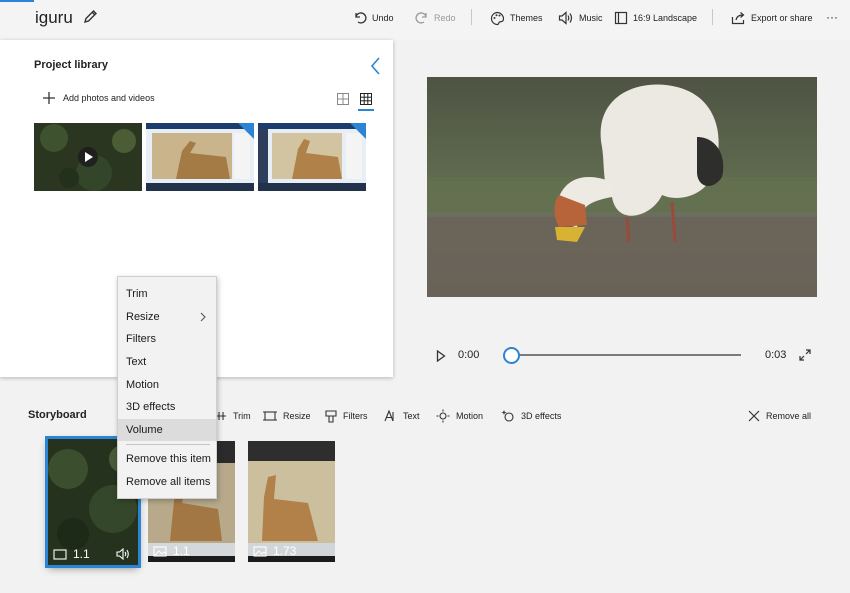 The width and height of the screenshot is (850, 593). What do you see at coordinates (143, 317) in the screenshot?
I see `menu-item-resize-label: Resize` at bounding box center [143, 317].